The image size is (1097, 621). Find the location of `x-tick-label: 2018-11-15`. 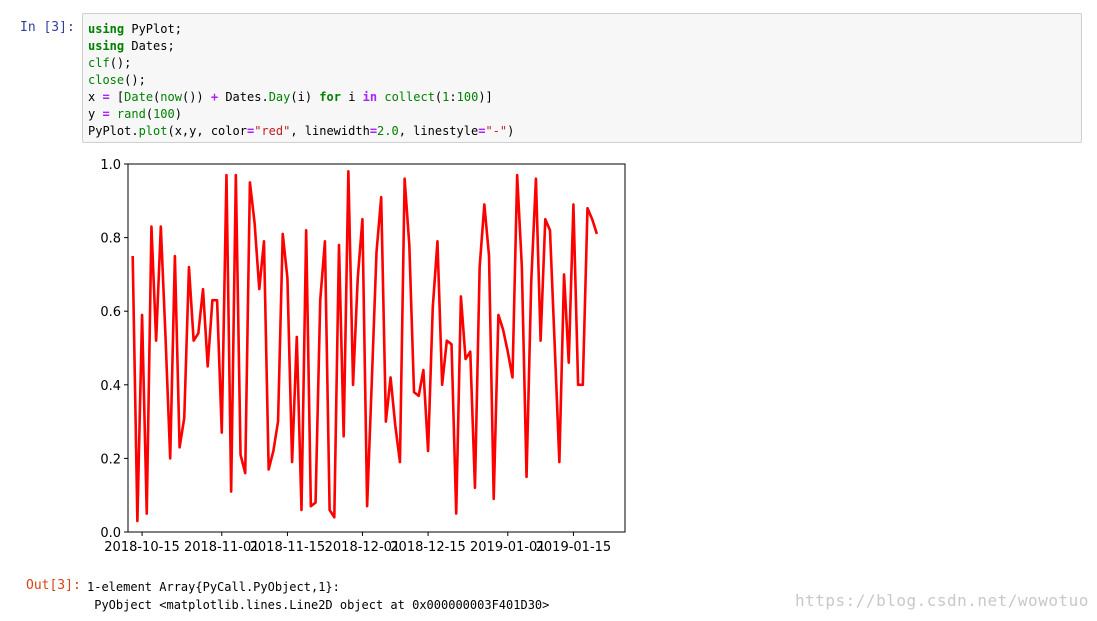

x-tick-label: 2018-11-15 is located at coordinates (288, 547).